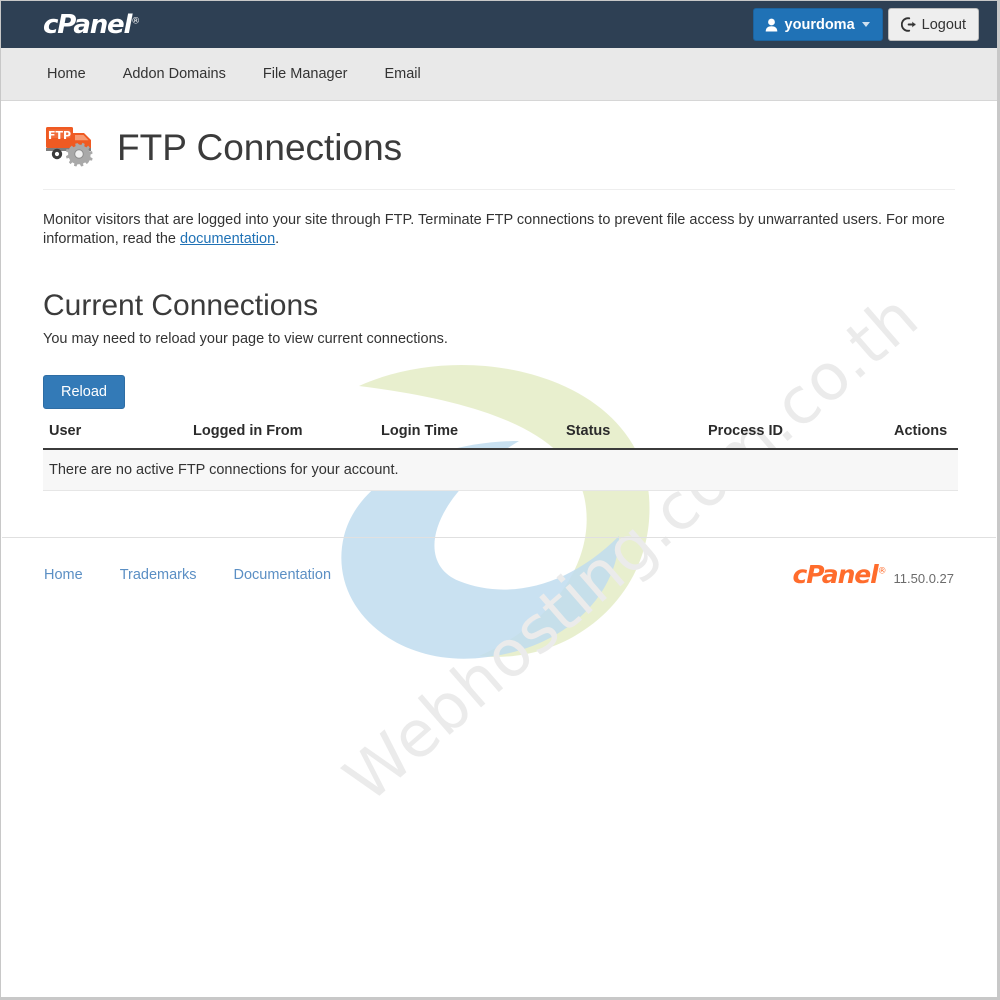  Describe the element at coordinates (287, 434) in the screenshot. I see `column-header-logged-in-from: Logged in From` at that location.